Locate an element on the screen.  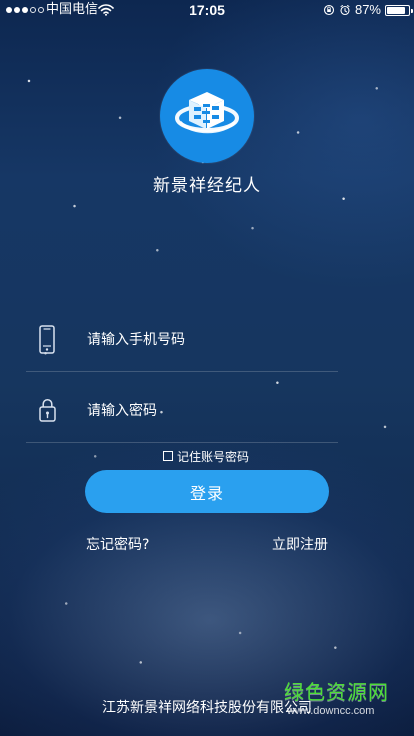
remember-checkbox is located at coordinates (168, 456).